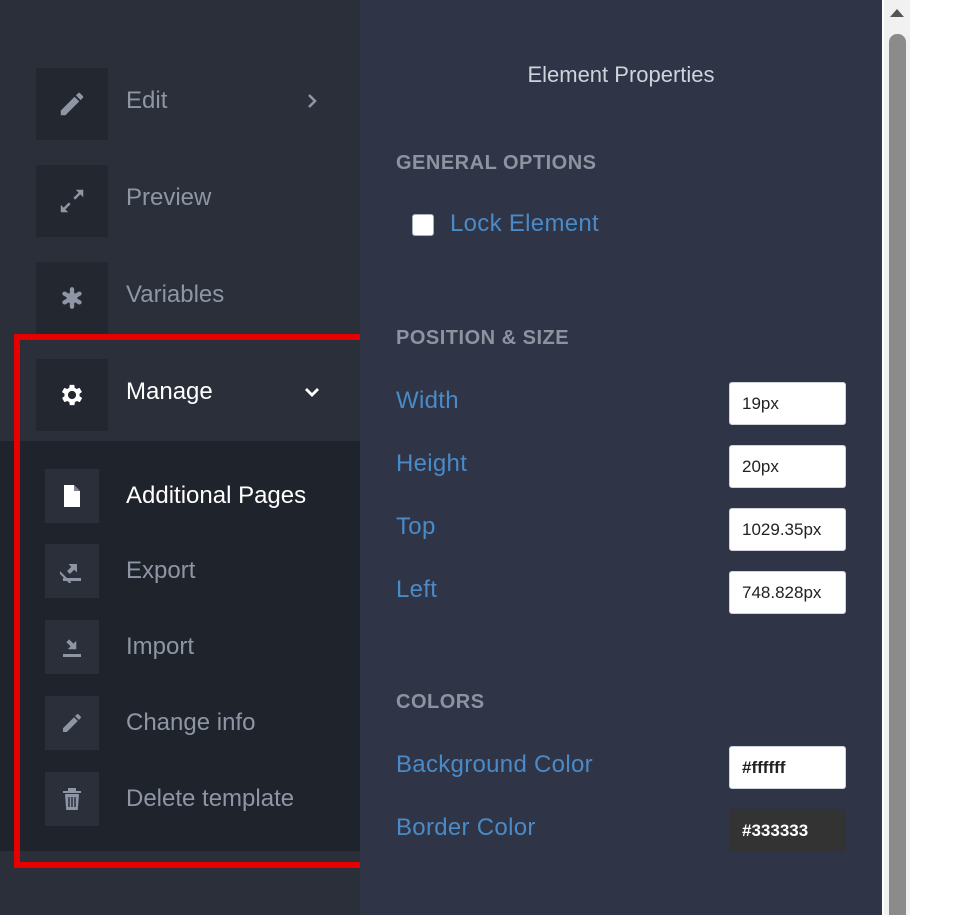  What do you see at coordinates (417, 589) in the screenshot?
I see `left-label: Left` at bounding box center [417, 589].